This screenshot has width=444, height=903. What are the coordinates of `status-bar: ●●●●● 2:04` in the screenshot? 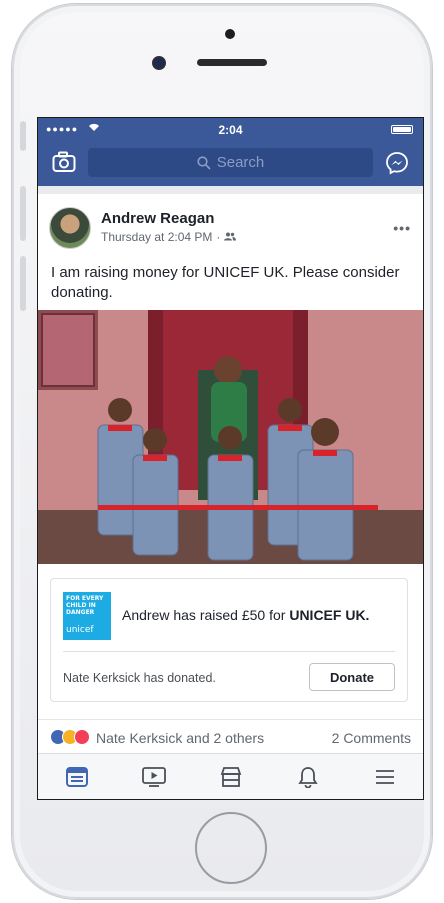 It's located at (230, 130).